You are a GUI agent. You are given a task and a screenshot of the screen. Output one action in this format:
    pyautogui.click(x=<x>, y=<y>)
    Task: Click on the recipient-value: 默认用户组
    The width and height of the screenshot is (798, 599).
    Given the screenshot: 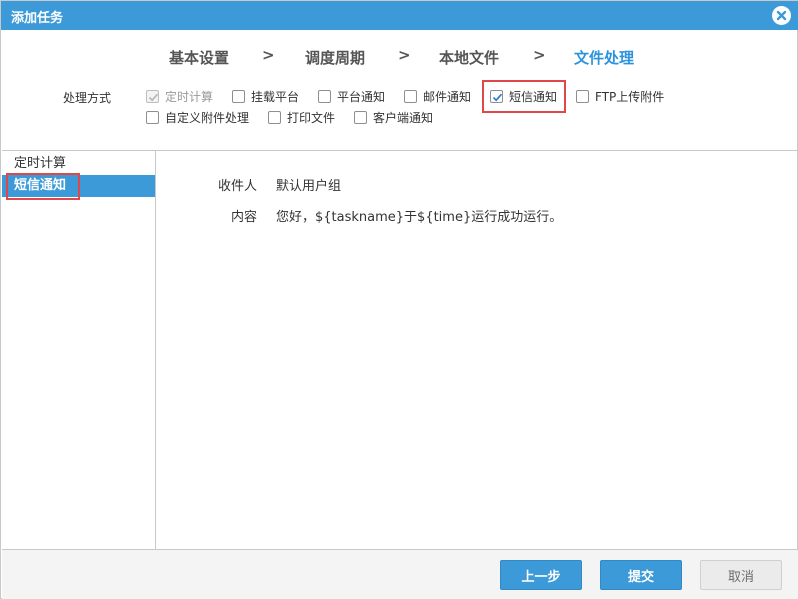 What is the action you would take?
    pyautogui.click(x=308, y=184)
    